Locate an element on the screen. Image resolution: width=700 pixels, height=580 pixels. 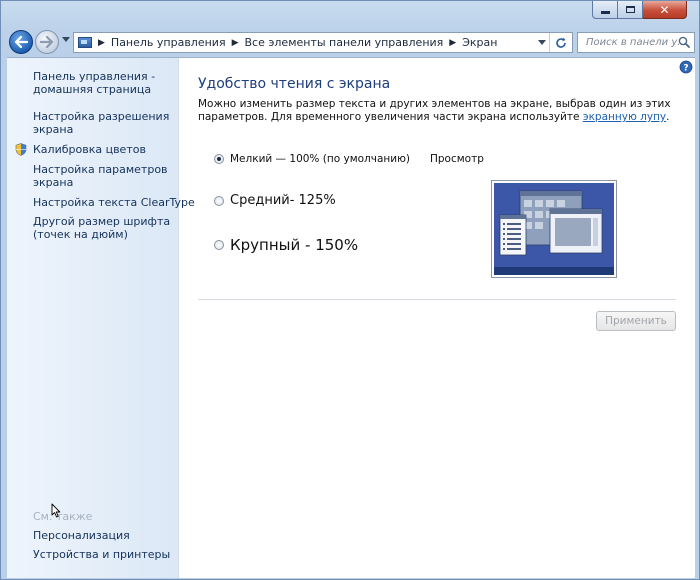
caption-buttons: ✕ is located at coordinates (639, 10).